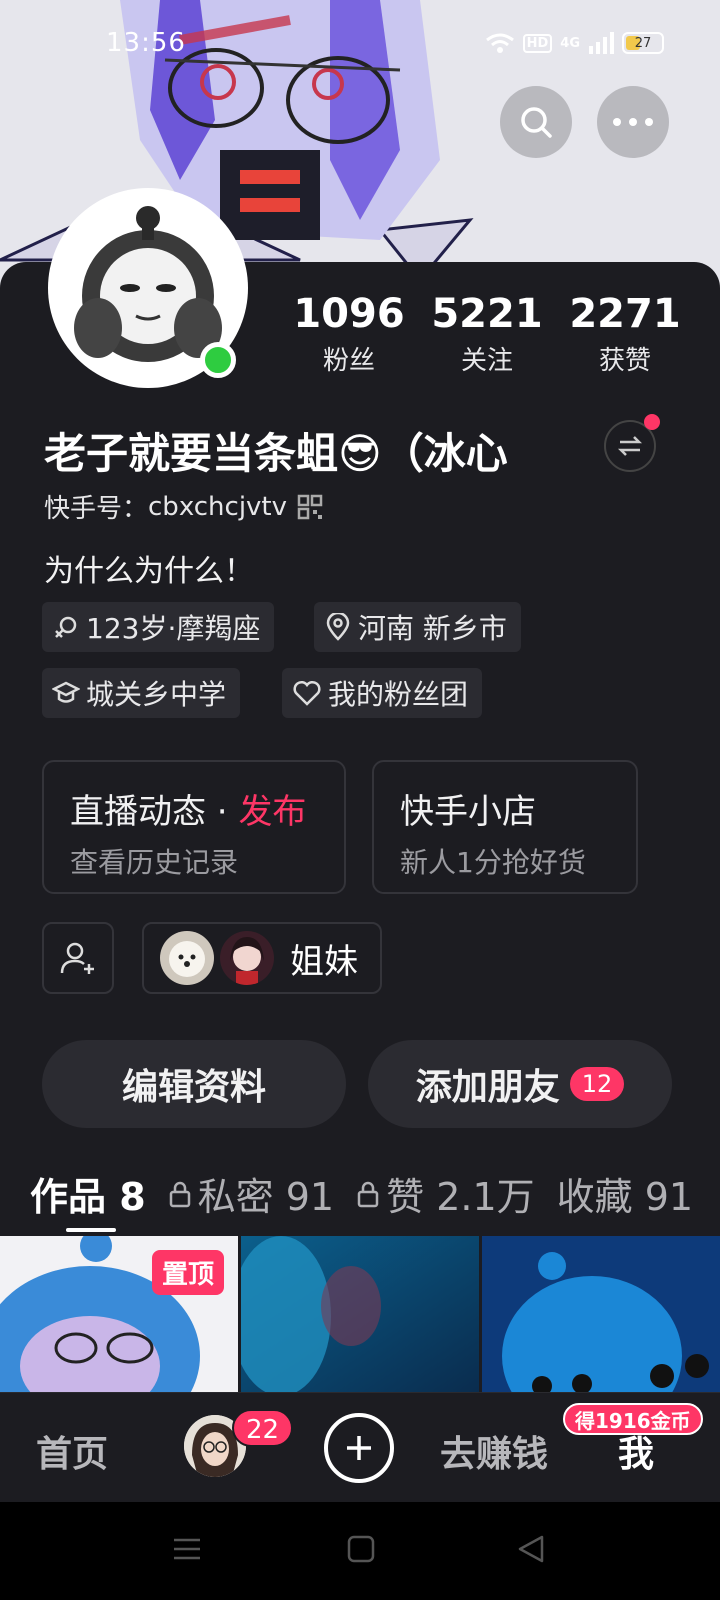 Image resolution: width=720 pixels, height=1600 pixels. I want to click on battery-icon: 27, so click(643, 43).